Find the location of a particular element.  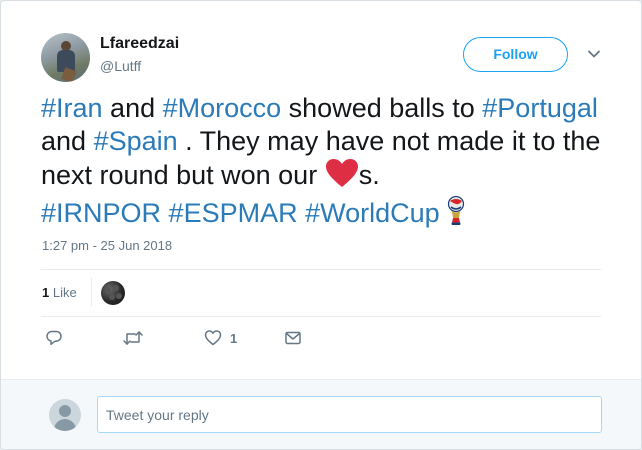

reply-icon is located at coordinates (54, 338).